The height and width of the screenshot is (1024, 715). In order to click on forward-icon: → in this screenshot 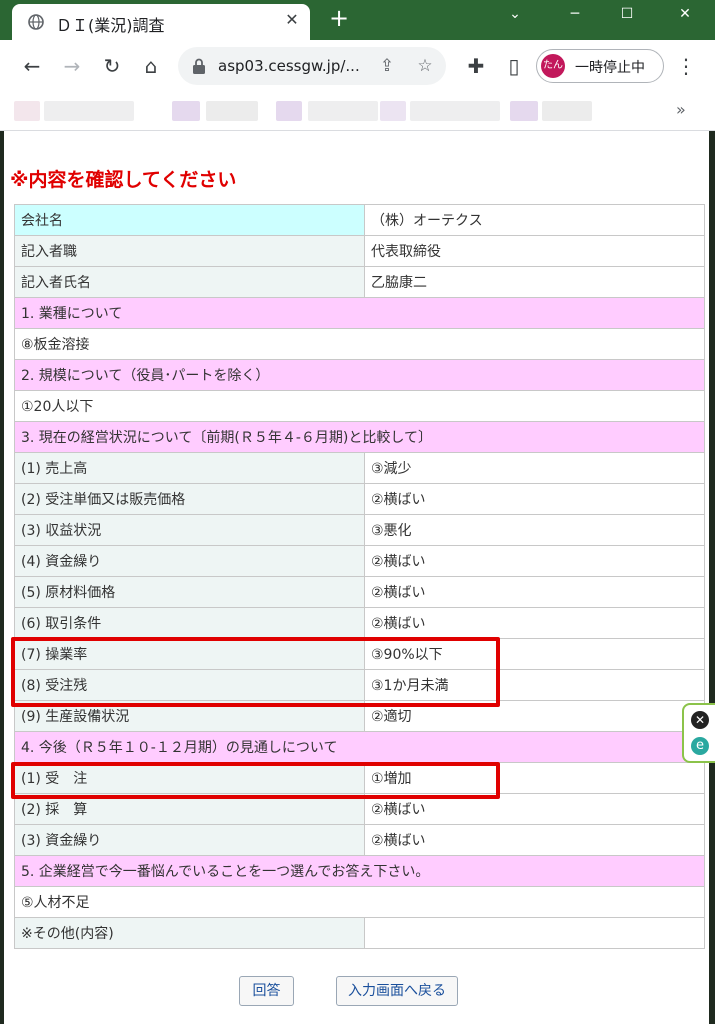, I will do `click(72, 66)`.